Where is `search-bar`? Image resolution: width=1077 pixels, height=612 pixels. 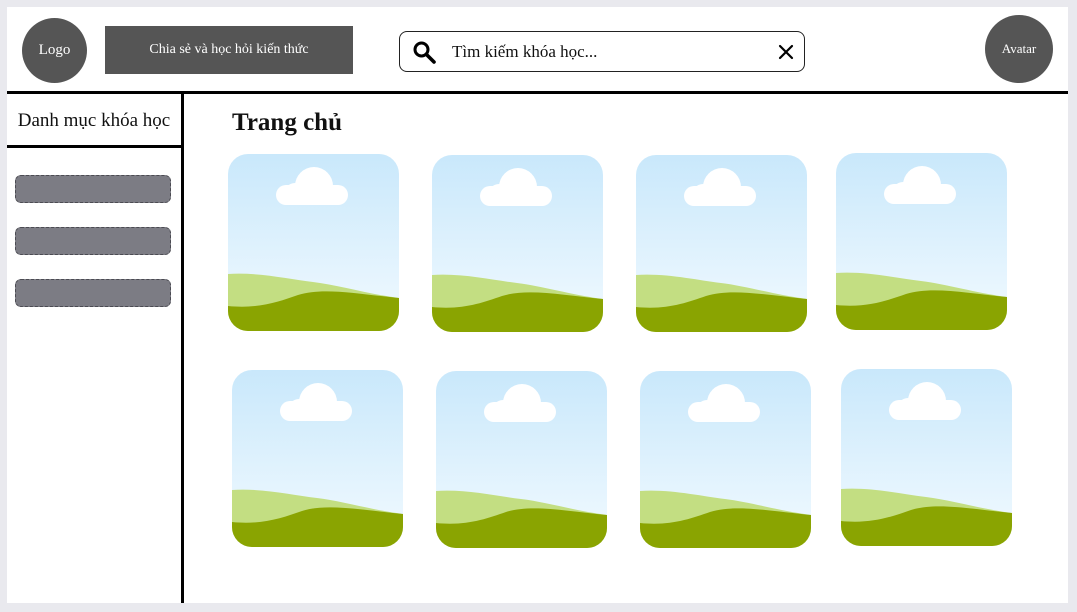
search-bar is located at coordinates (602, 51).